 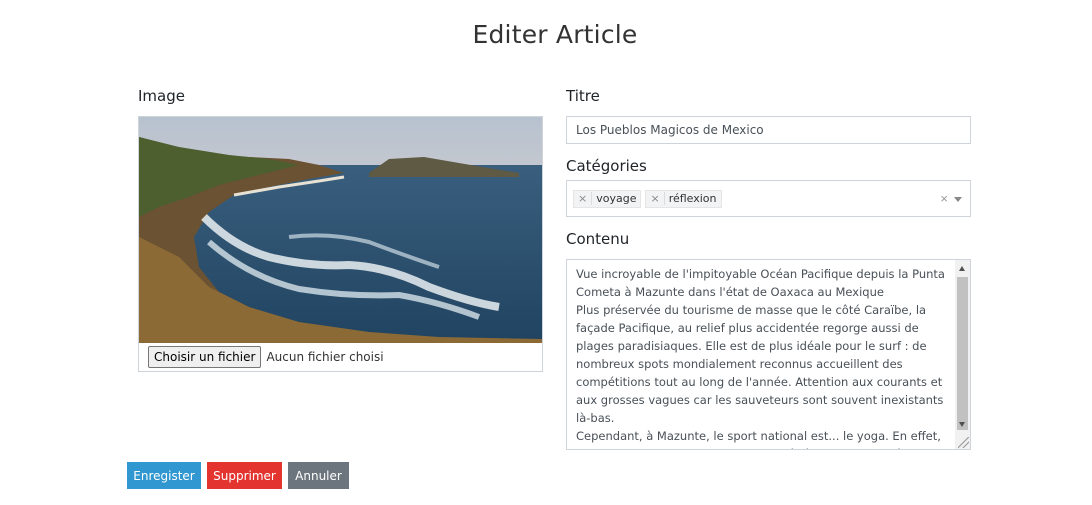 What do you see at coordinates (962, 268) in the screenshot?
I see `scroll-up-arrow-icon` at bounding box center [962, 268].